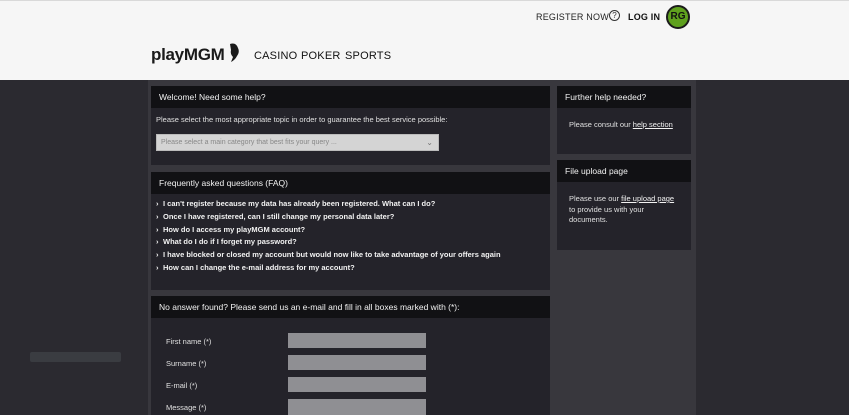 The width and height of the screenshot is (849, 415). Describe the element at coordinates (226, 241) in the screenshot. I see `faq-item: › What do I do if I forget my password?` at that location.